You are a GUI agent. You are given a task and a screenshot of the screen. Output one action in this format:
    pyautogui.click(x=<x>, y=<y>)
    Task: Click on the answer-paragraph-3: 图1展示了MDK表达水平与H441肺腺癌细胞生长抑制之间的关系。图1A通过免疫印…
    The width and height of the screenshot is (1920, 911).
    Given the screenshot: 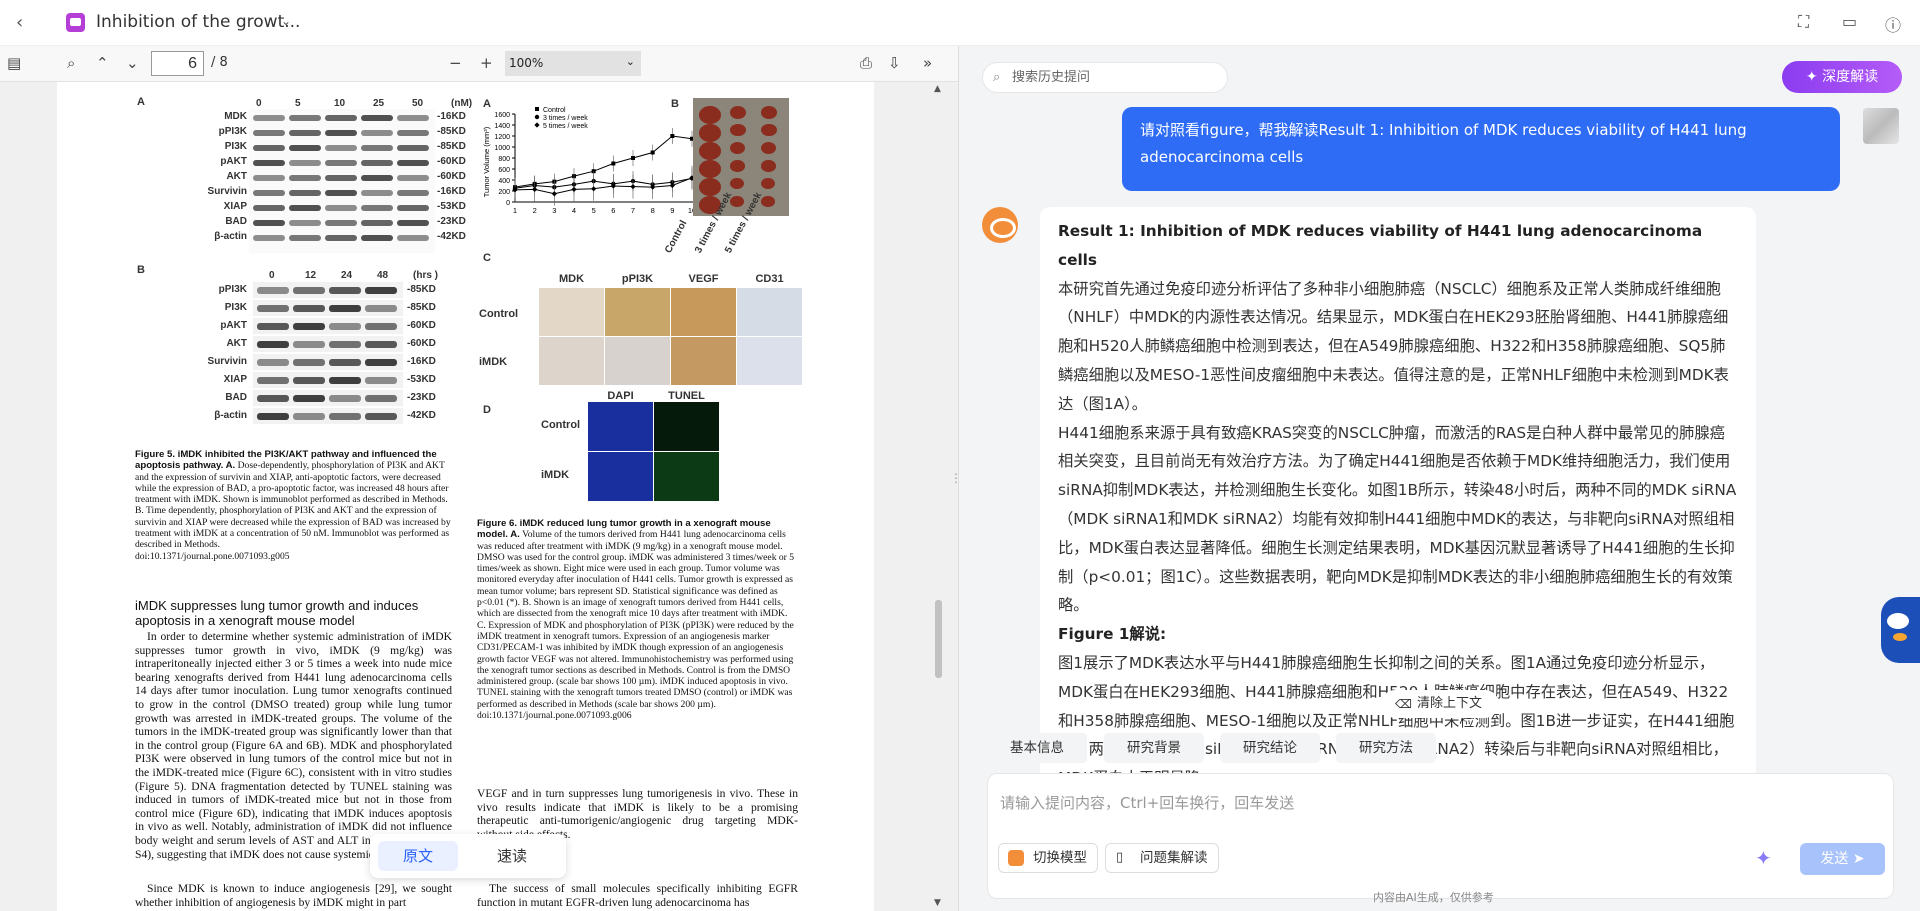 What is the action you would take?
    pyautogui.click(x=1396, y=720)
    